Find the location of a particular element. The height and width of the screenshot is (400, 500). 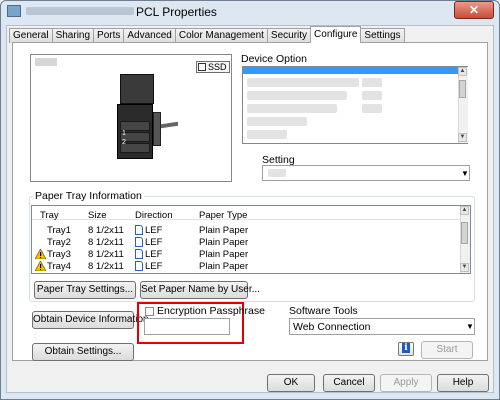

obtain-device-information-button: Obtain Device Information is located at coordinates (90, 320).